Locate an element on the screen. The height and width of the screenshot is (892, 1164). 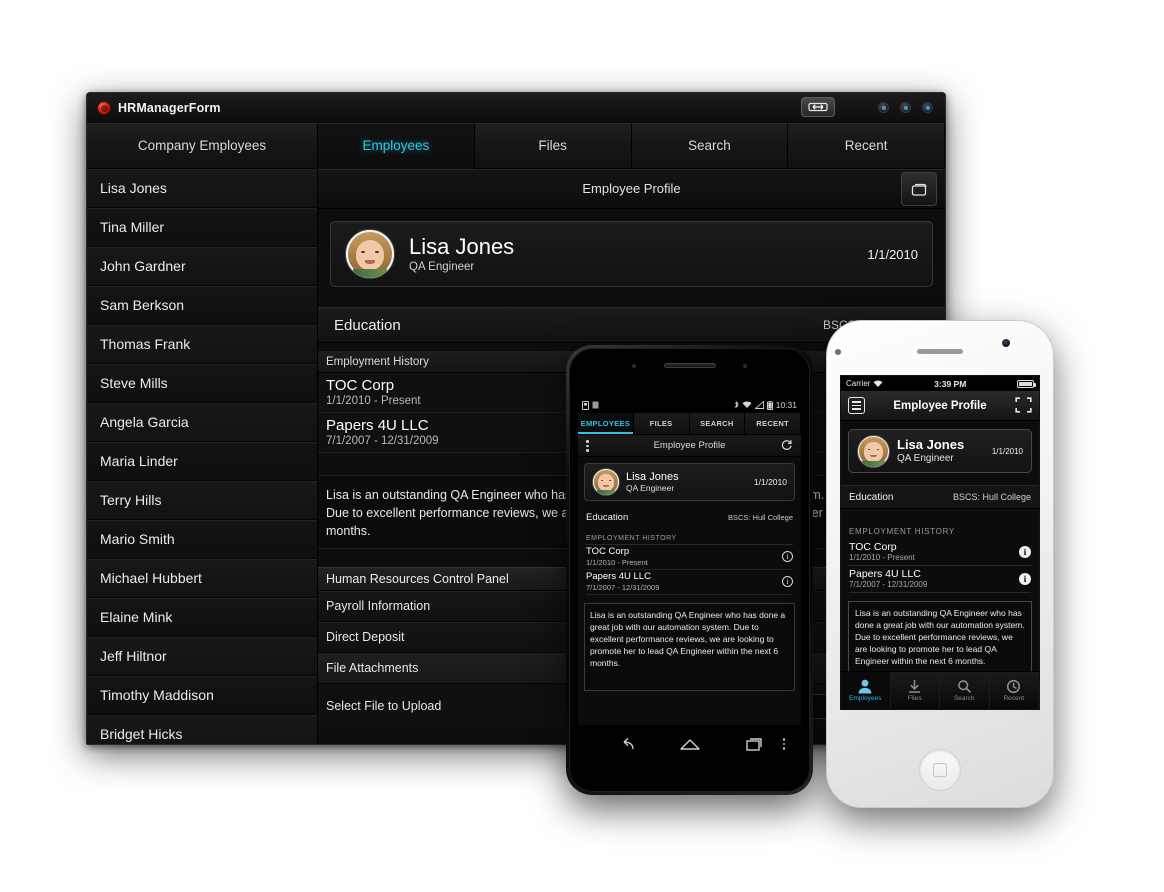
list-item: Timothy Maddison is located at coordinates (202, 695).